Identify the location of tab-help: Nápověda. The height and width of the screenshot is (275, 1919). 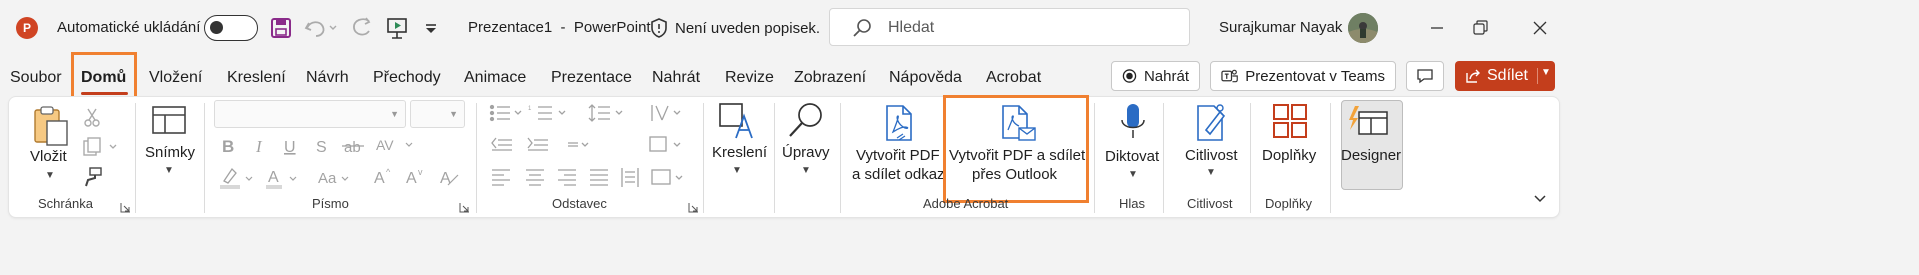
(925, 78).